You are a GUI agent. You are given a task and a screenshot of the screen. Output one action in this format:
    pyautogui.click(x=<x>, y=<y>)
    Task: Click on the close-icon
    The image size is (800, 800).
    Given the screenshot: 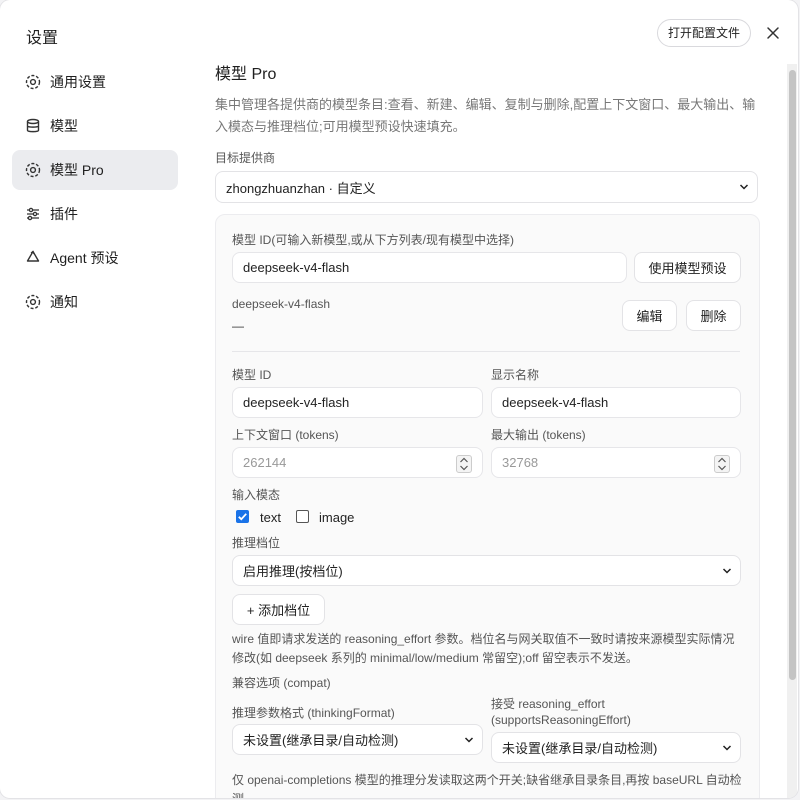 What is the action you would take?
    pyautogui.click(x=773, y=33)
    